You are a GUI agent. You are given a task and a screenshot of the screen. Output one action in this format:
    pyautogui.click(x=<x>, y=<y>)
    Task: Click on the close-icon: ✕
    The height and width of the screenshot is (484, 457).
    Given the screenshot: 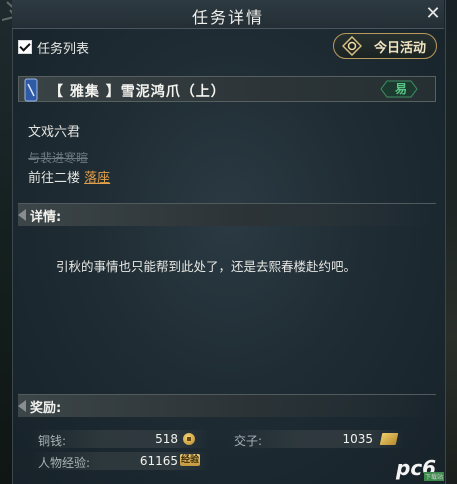 What is the action you would take?
    pyautogui.click(x=433, y=14)
    